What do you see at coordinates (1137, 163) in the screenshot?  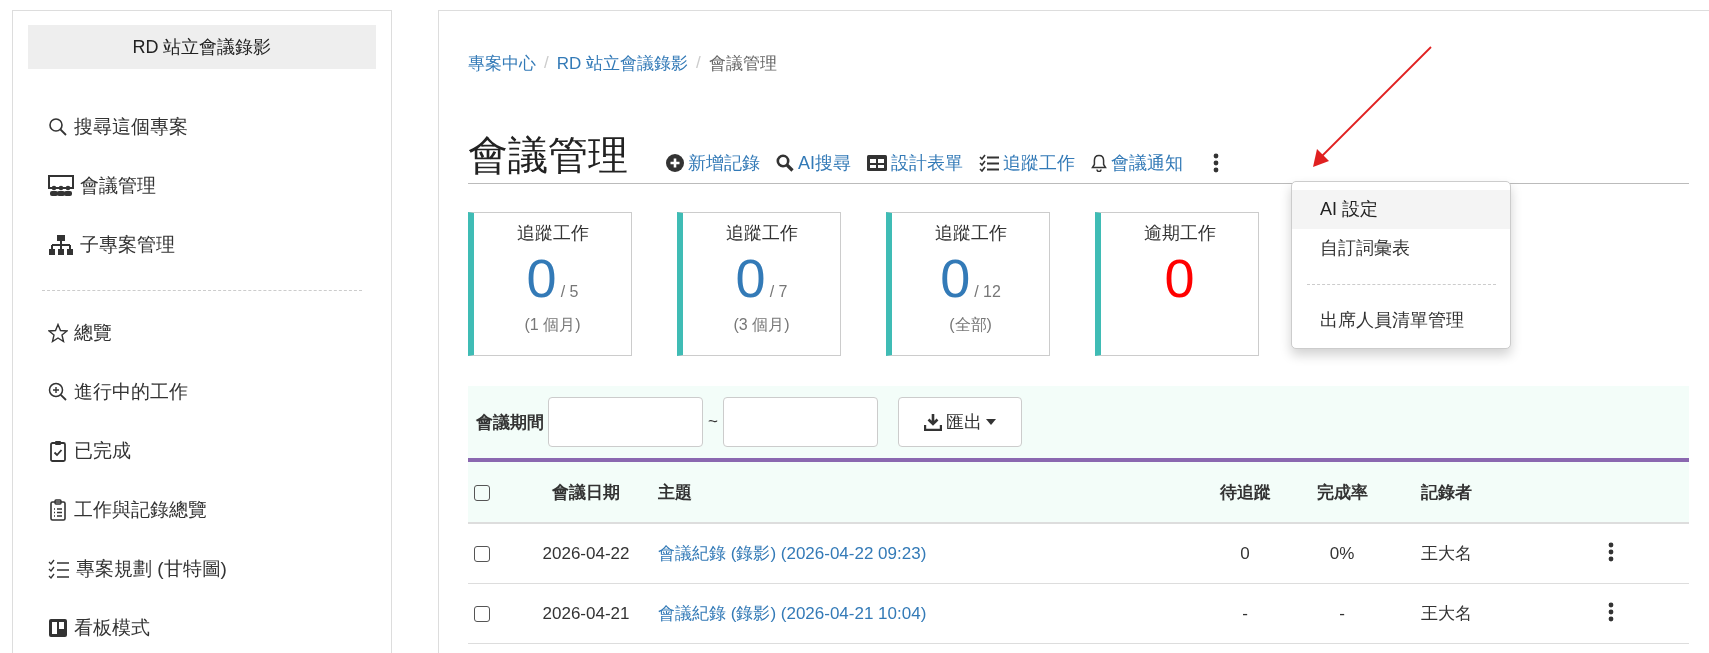 I see `toolbar-link: 會議通知` at bounding box center [1137, 163].